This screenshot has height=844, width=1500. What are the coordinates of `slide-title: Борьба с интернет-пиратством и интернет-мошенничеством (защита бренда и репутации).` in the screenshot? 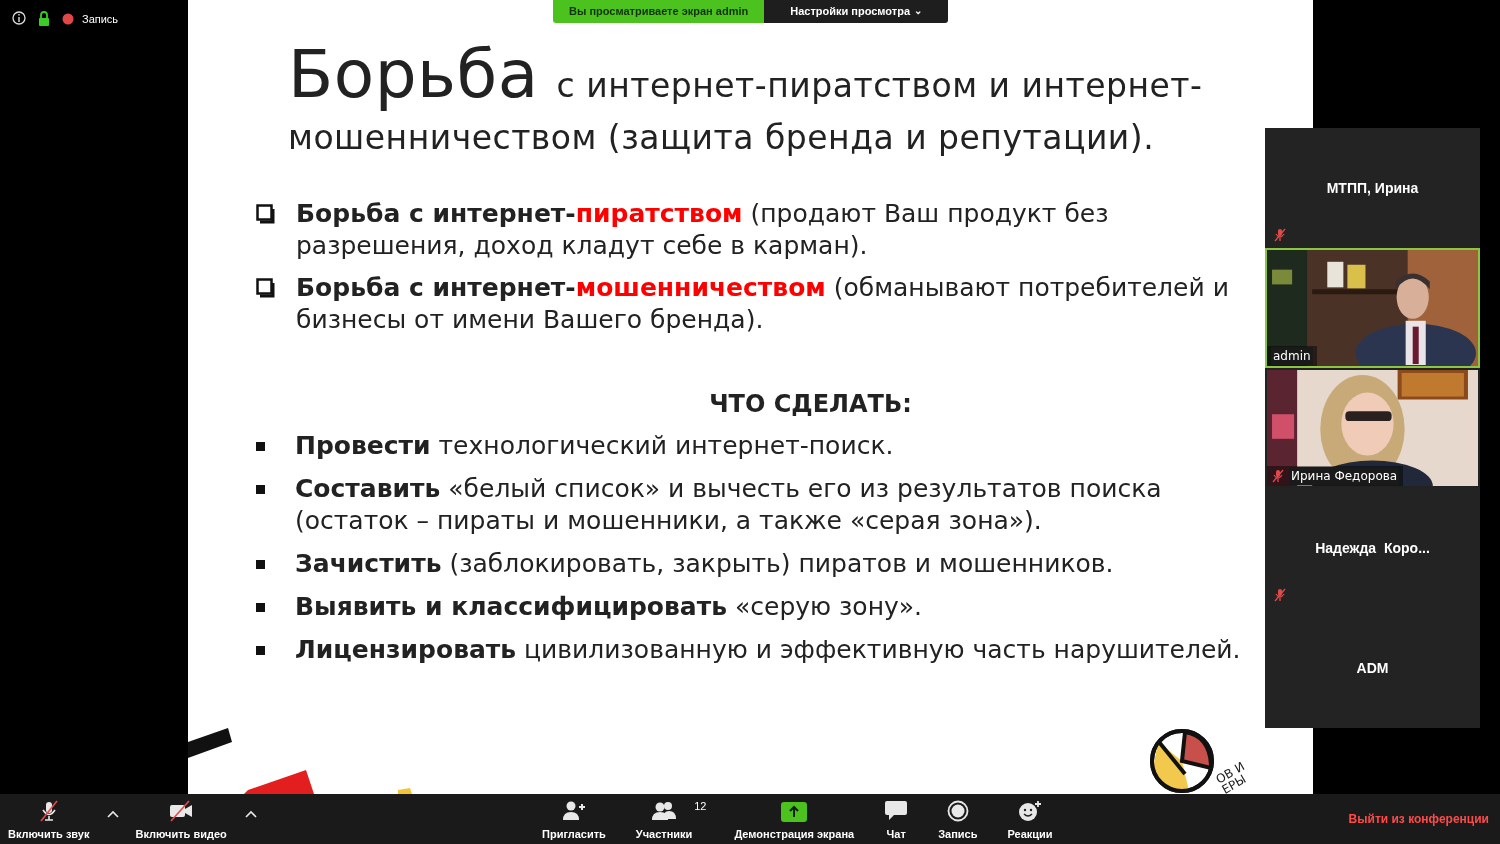 It's located at (746, 101).